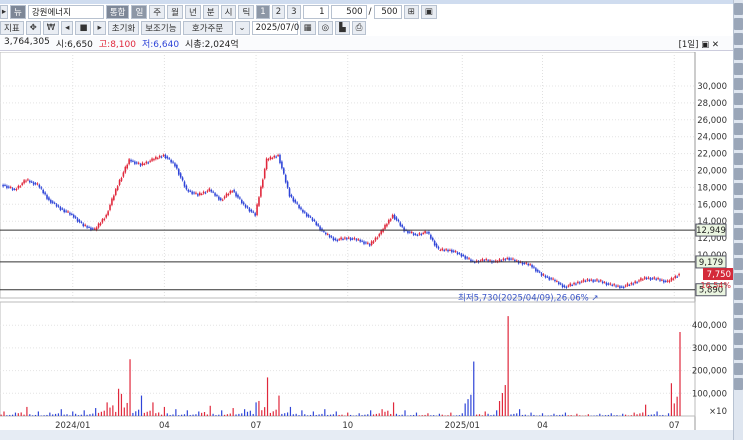 The image size is (743, 440). What do you see at coordinates (342, 27) in the screenshot?
I see `building-icon: ▙` at bounding box center [342, 27].